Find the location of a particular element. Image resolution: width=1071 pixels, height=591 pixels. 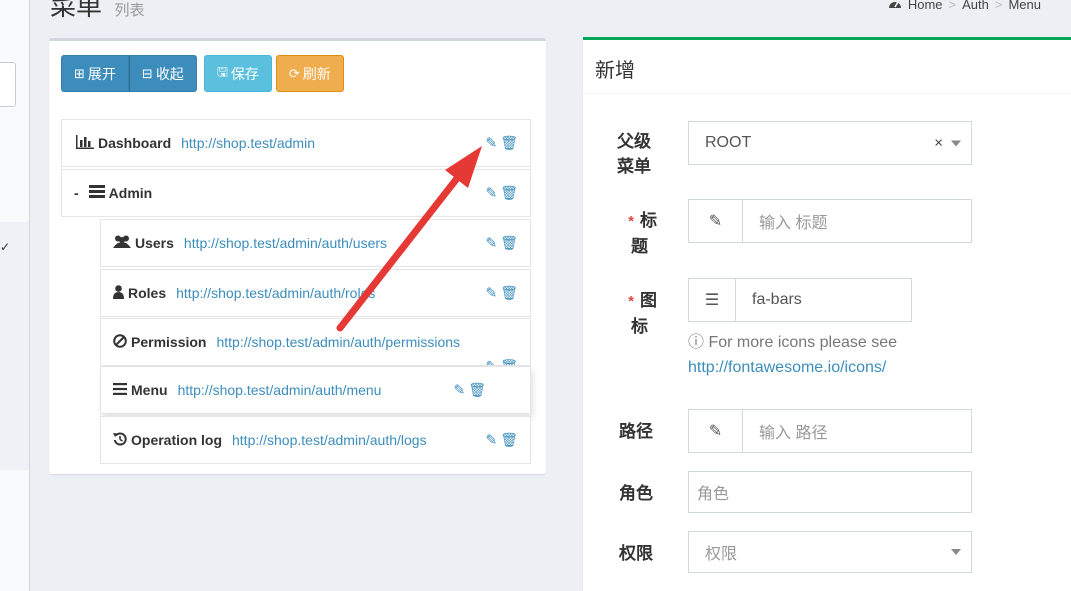

select-controls is located at coordinates (956, 552).